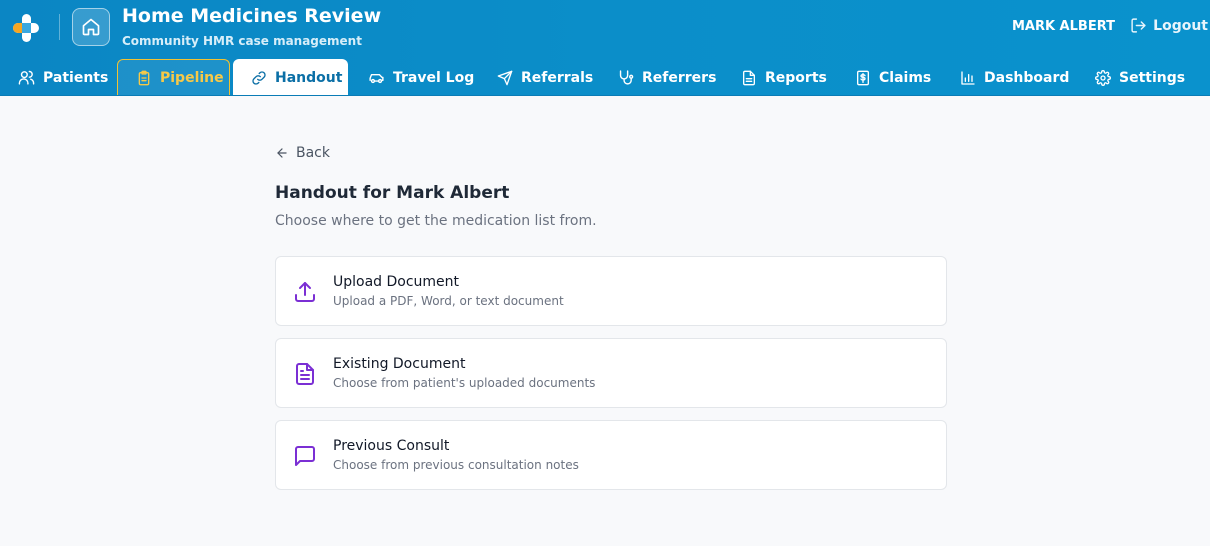  I want to click on tab-claims: Claims, so click(884, 77).